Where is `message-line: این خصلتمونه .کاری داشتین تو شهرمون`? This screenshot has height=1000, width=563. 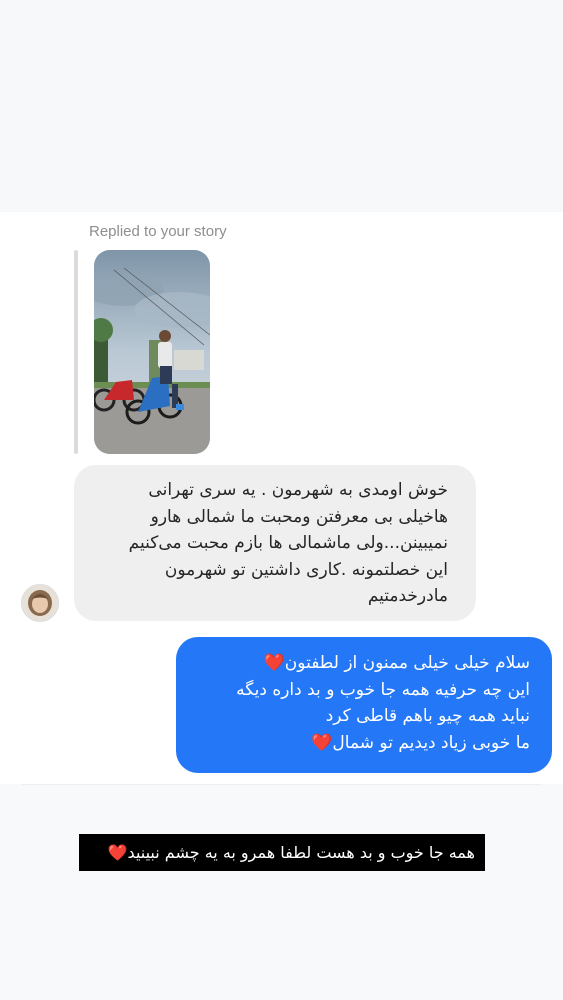 message-line: این خصلتمونه .کاری داشتین تو شهرمون is located at coordinates (306, 569).